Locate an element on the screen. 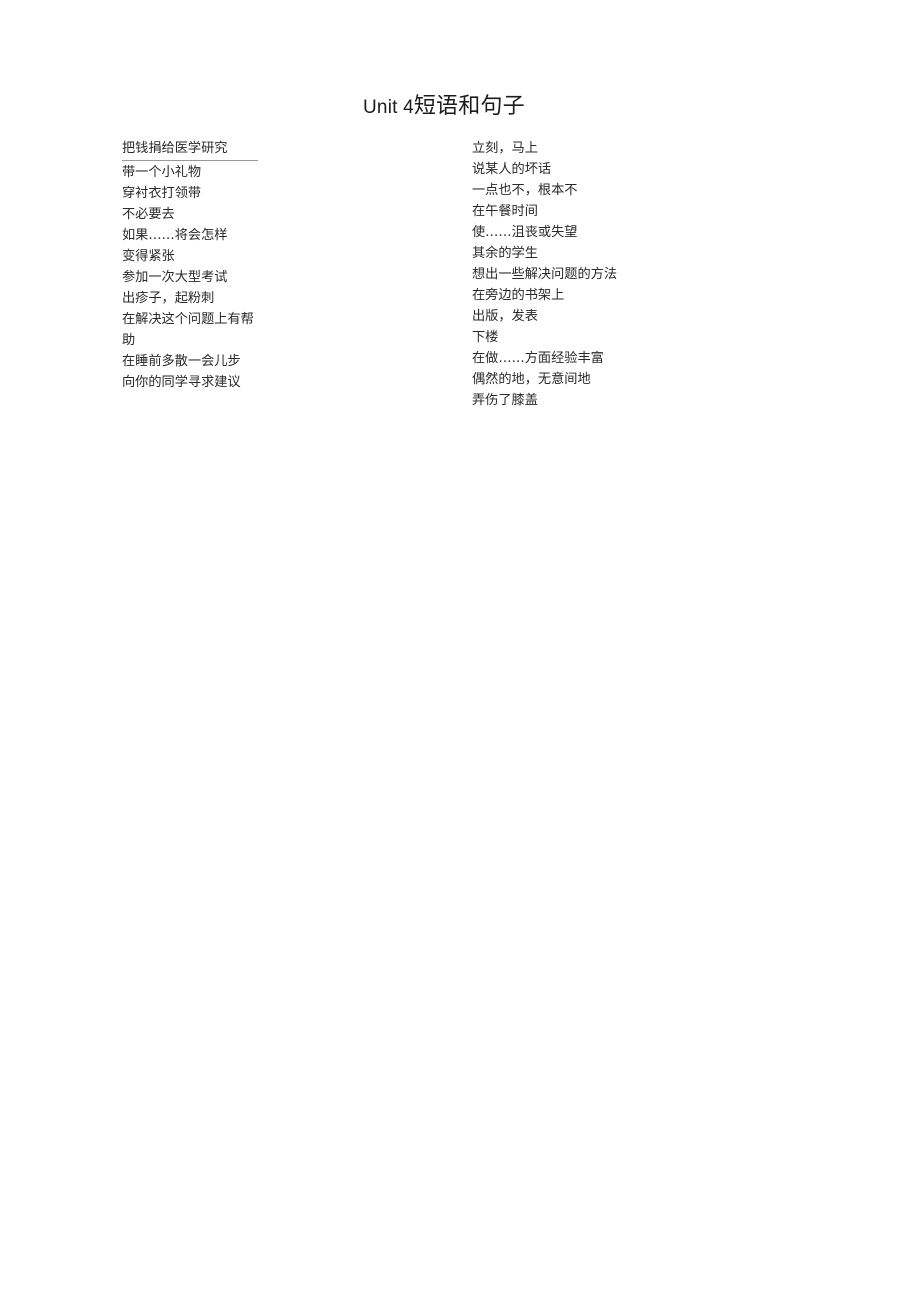 The width and height of the screenshot is (920, 1303). list-item: 穿衬衣打领带 is located at coordinates (162, 193).